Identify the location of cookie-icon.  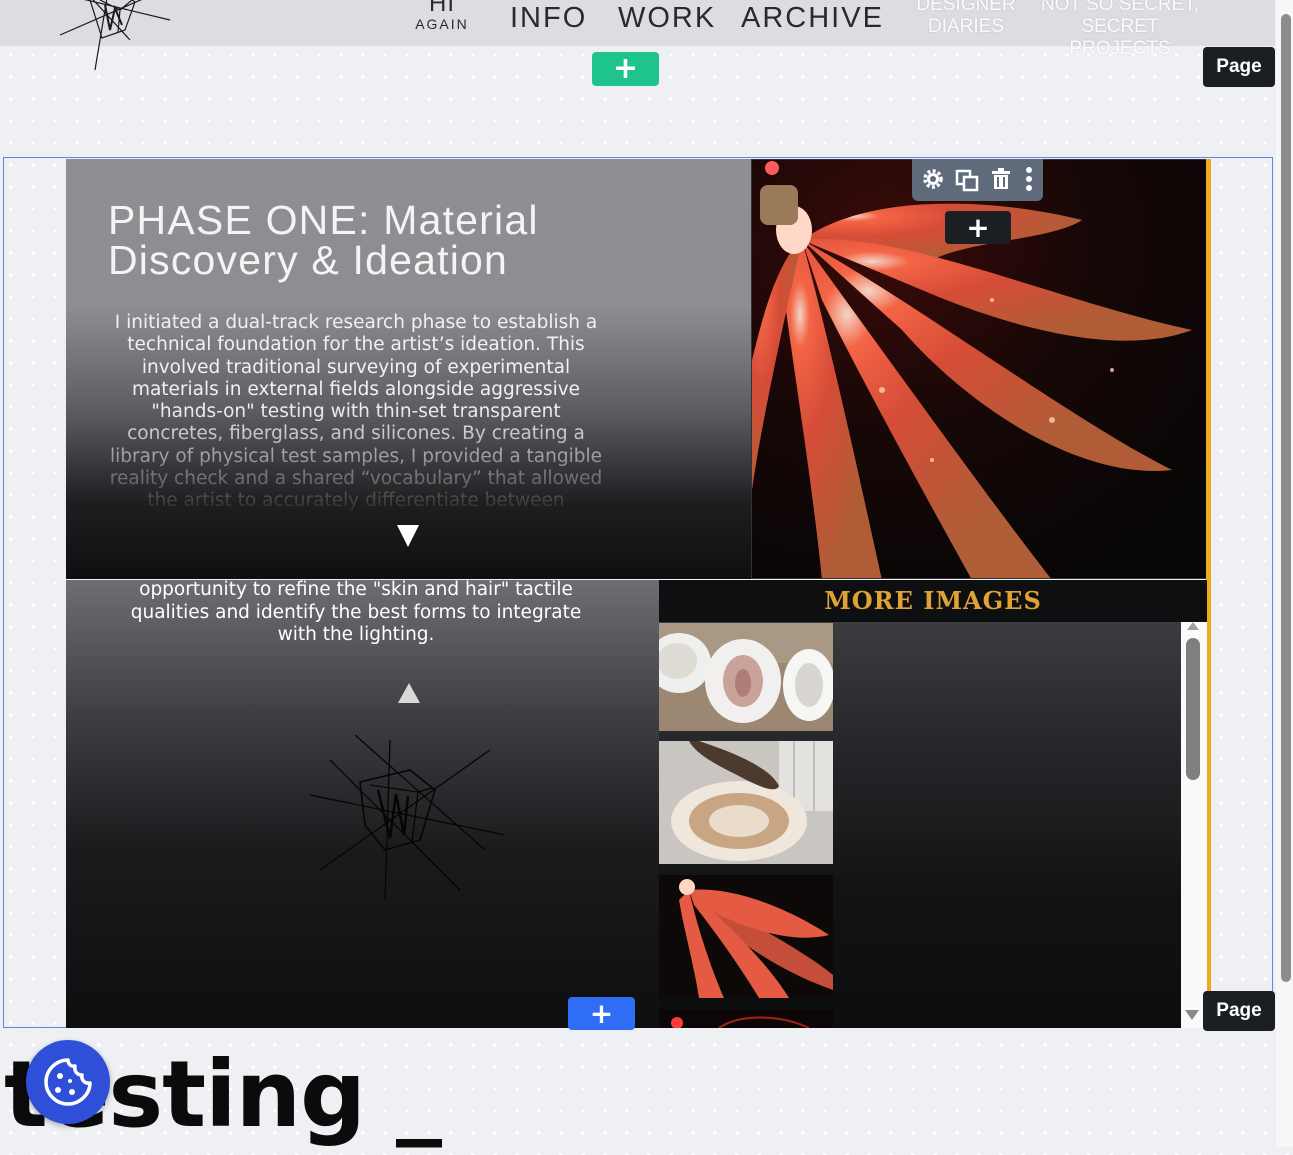
(68, 1082).